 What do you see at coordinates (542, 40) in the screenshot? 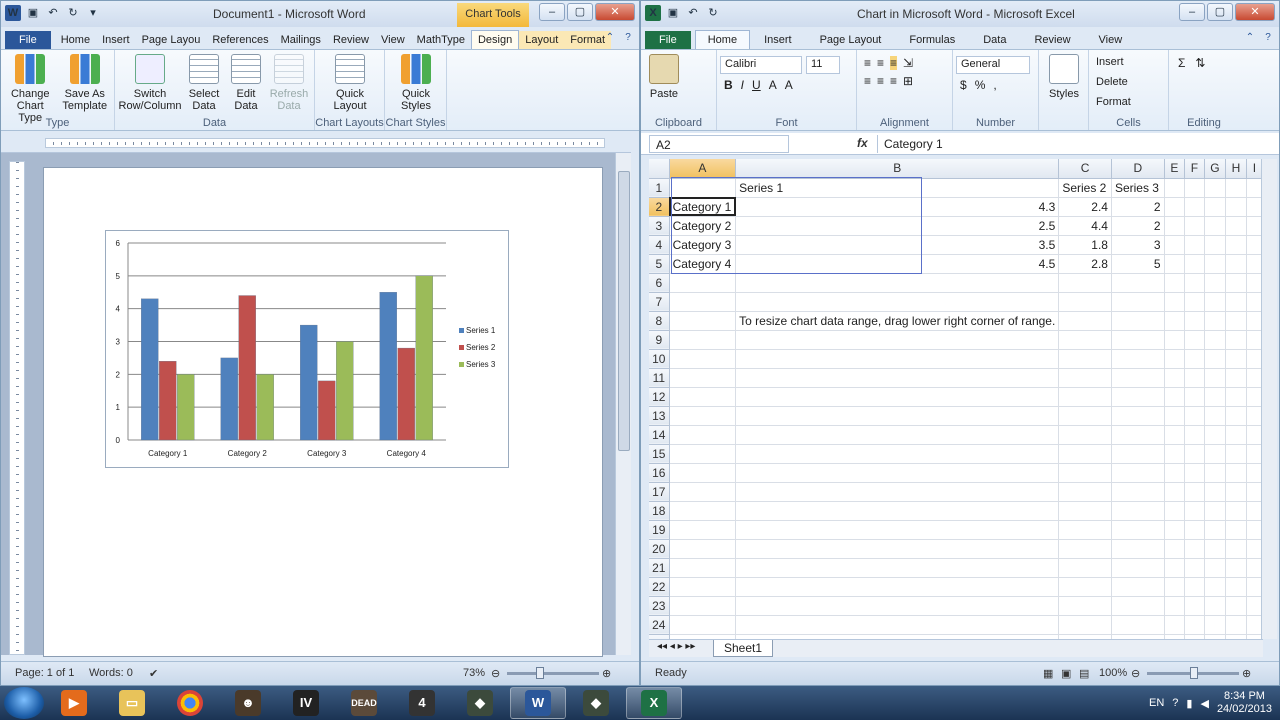
I see `tab-layout: Layout` at bounding box center [542, 40].